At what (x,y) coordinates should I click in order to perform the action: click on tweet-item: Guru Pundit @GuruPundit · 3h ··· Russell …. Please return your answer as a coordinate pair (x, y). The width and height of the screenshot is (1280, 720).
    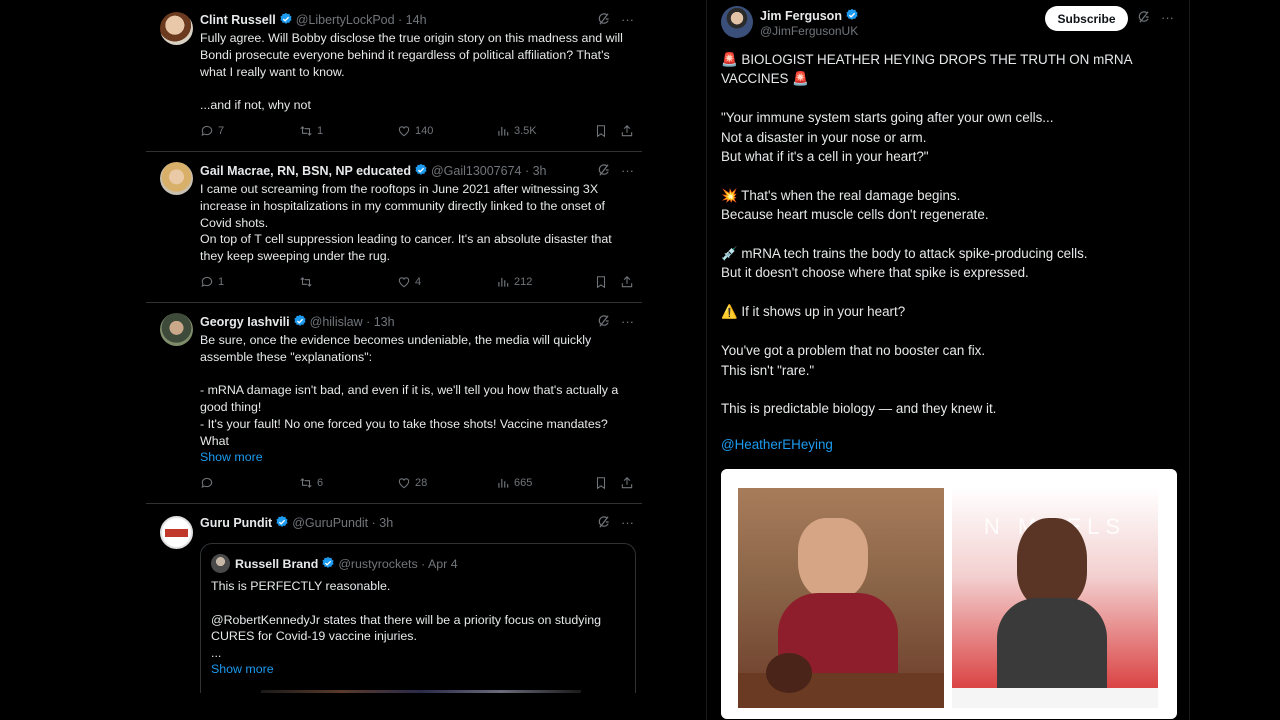
    Looking at the image, I should click on (394, 598).